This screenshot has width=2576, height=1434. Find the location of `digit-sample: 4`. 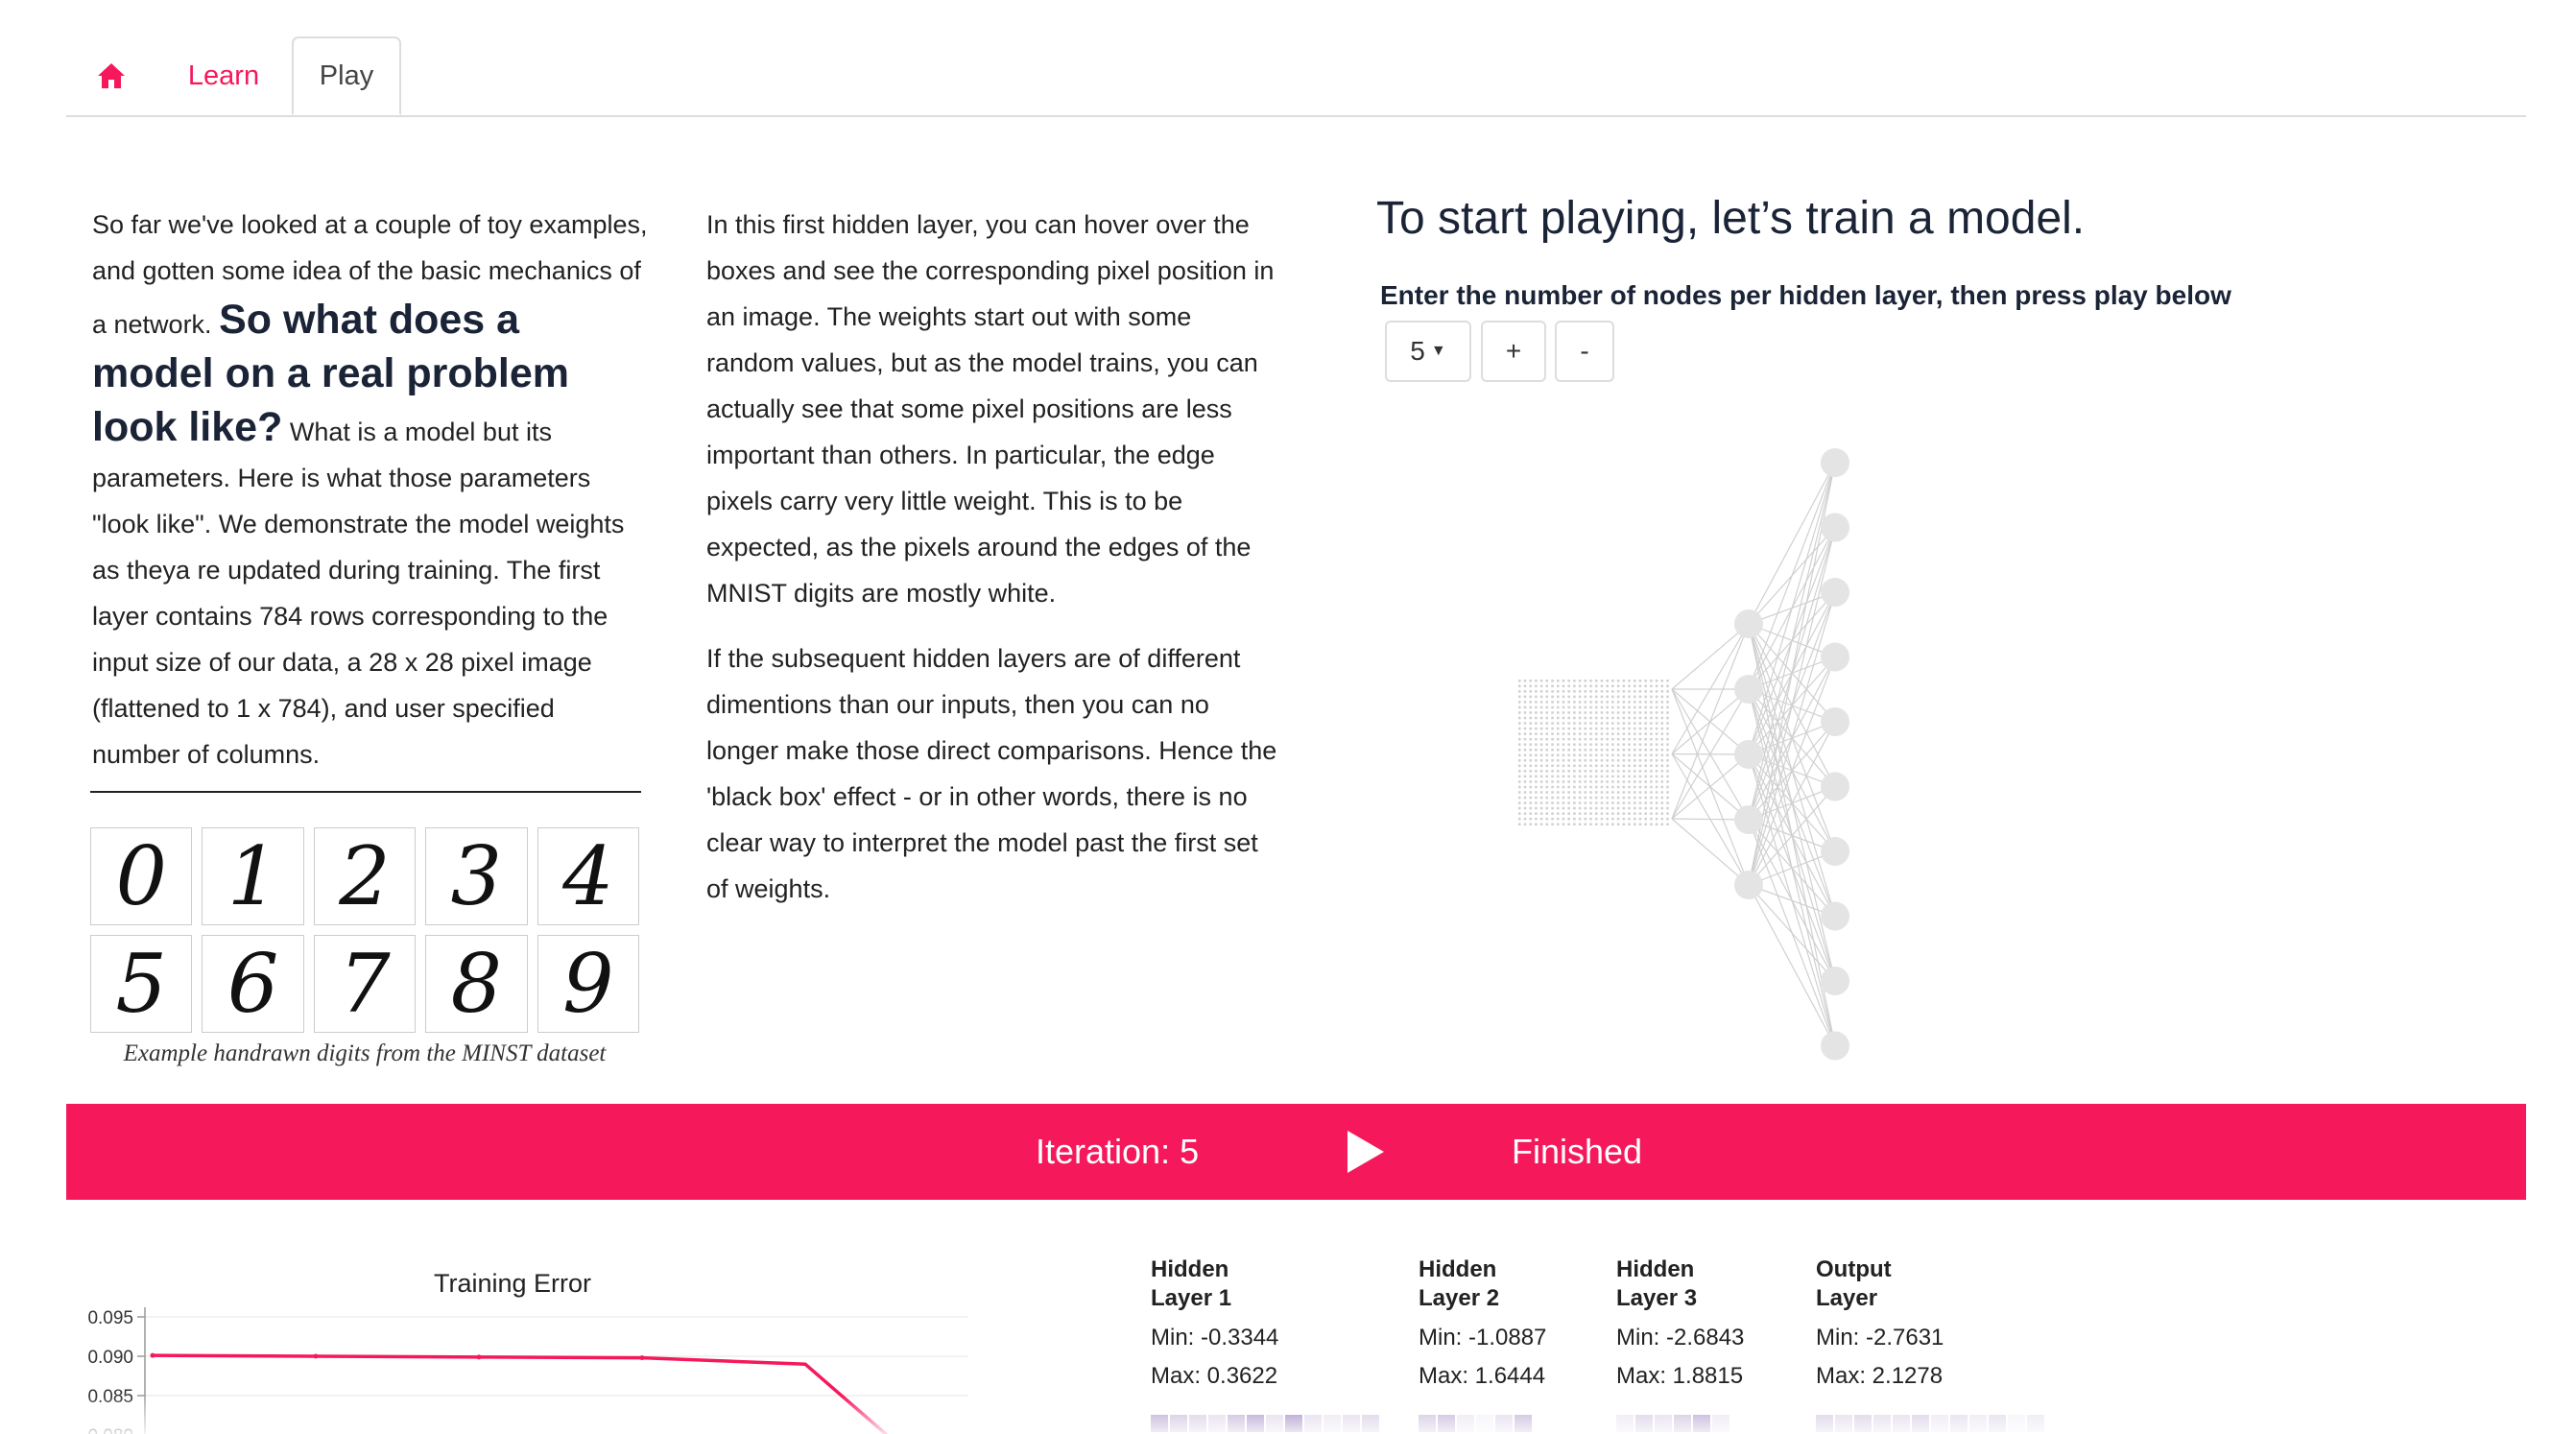

digit-sample: 4 is located at coordinates (588, 876).